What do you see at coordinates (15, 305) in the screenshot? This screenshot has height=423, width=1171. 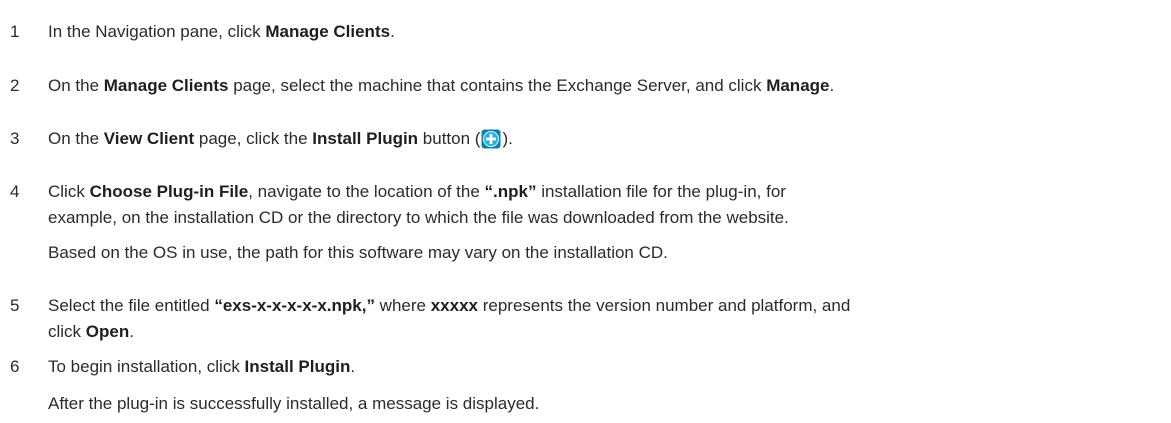 I see `step-number: 5` at bounding box center [15, 305].